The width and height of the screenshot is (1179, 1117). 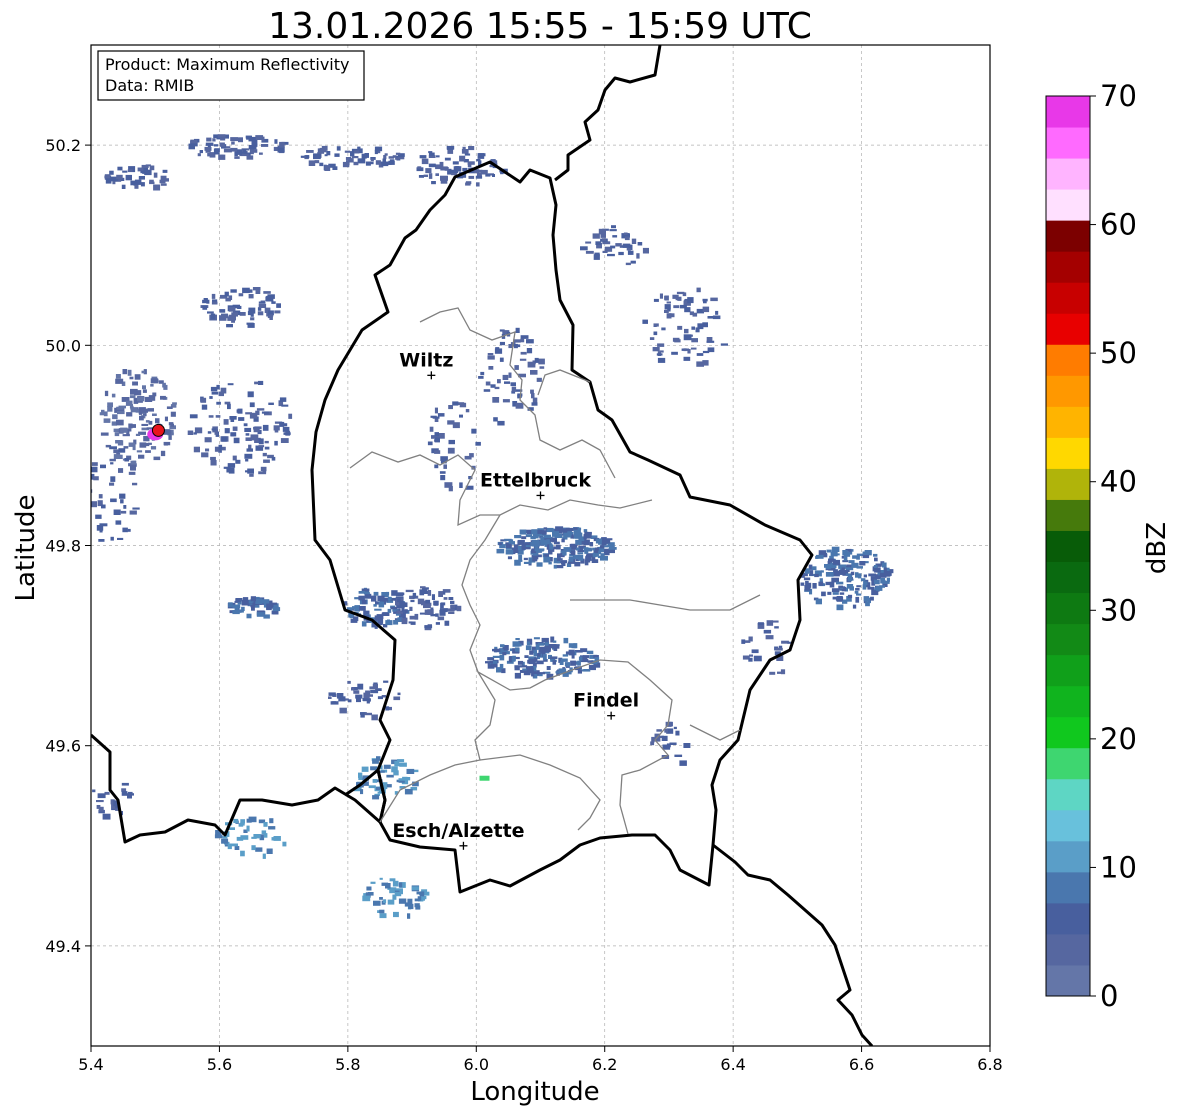 What do you see at coordinates (1109, 996) in the screenshot?
I see `colorbar-tick-label: 0` at bounding box center [1109, 996].